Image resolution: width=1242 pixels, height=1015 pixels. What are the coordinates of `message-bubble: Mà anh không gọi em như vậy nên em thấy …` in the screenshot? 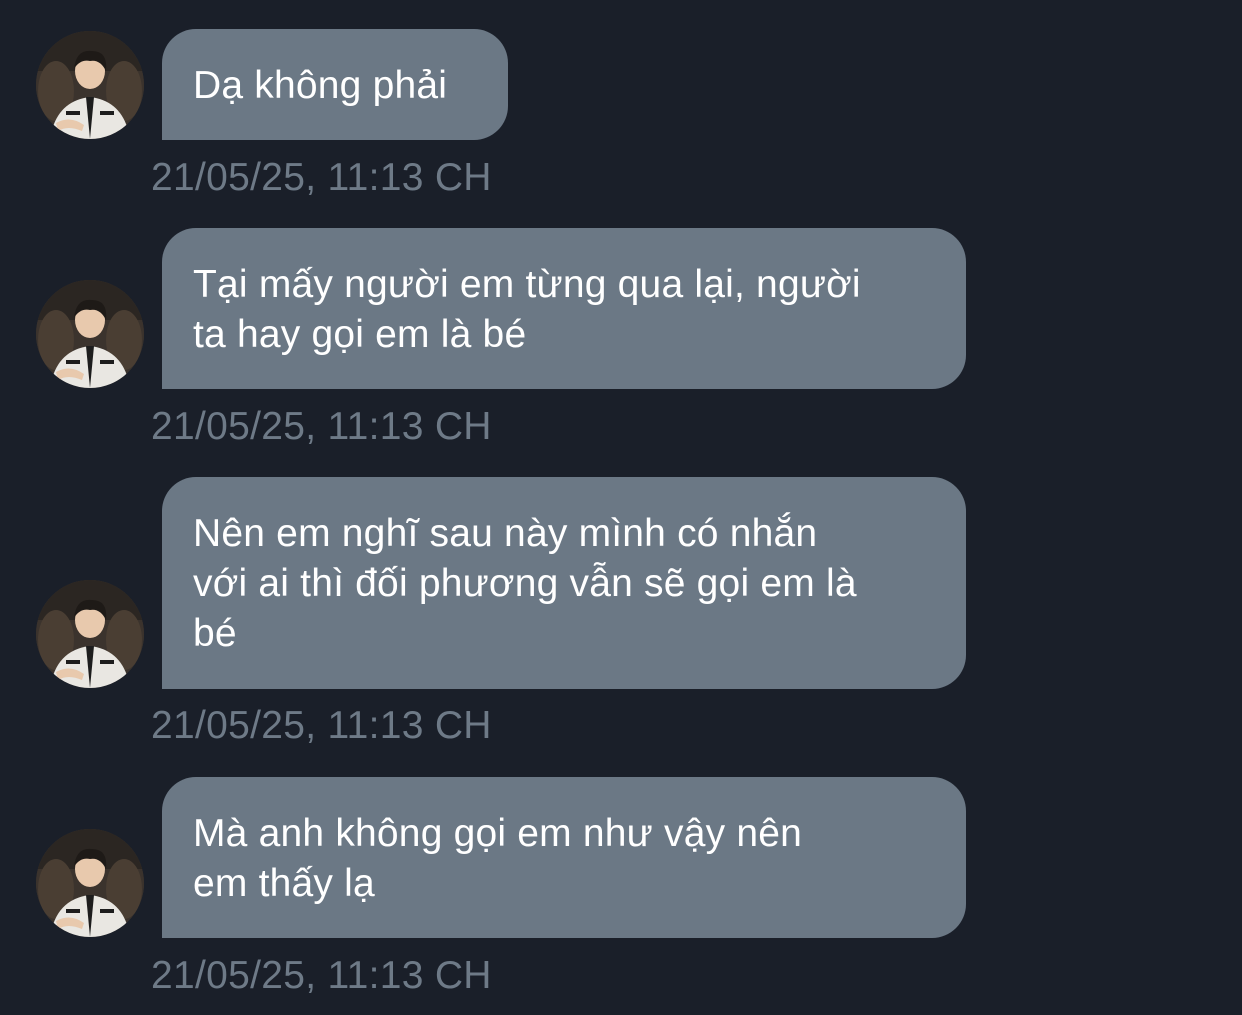 It's located at (564, 857).